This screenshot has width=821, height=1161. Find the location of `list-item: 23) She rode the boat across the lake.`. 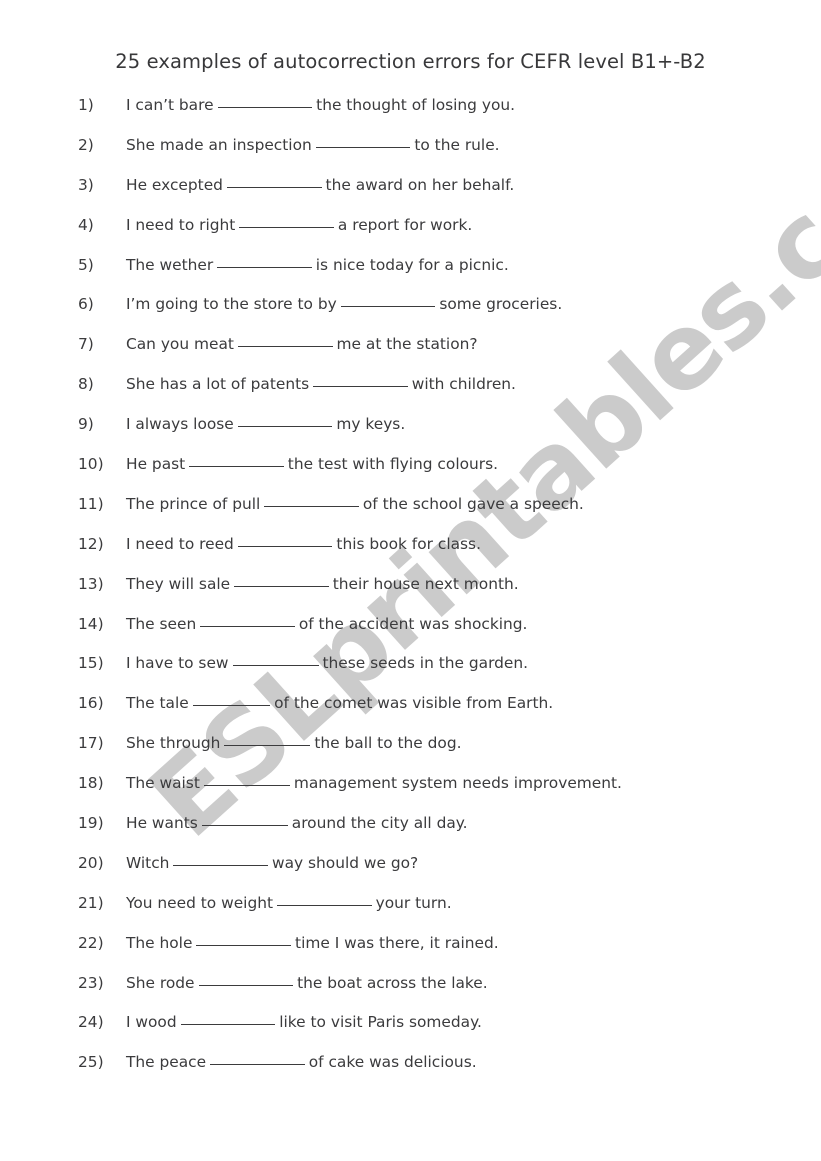

list-item: 23) She rode the boat across the lake. is located at coordinates (410, 994).